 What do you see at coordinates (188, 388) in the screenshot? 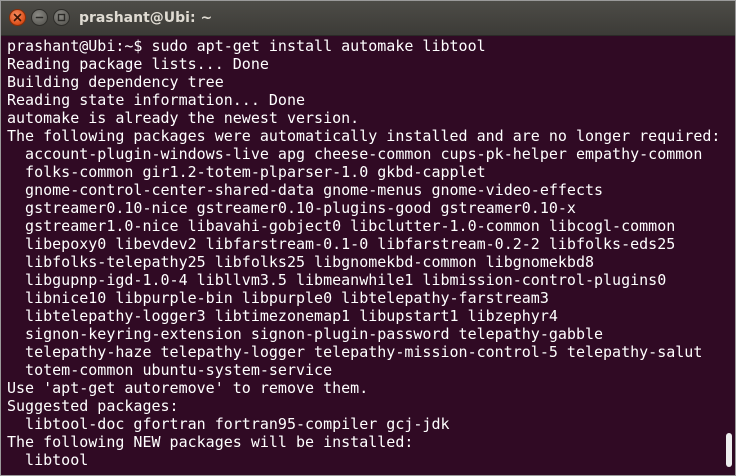
I see `terminal-line: Use 'apt-get autoremove' to remove them.` at bounding box center [188, 388].